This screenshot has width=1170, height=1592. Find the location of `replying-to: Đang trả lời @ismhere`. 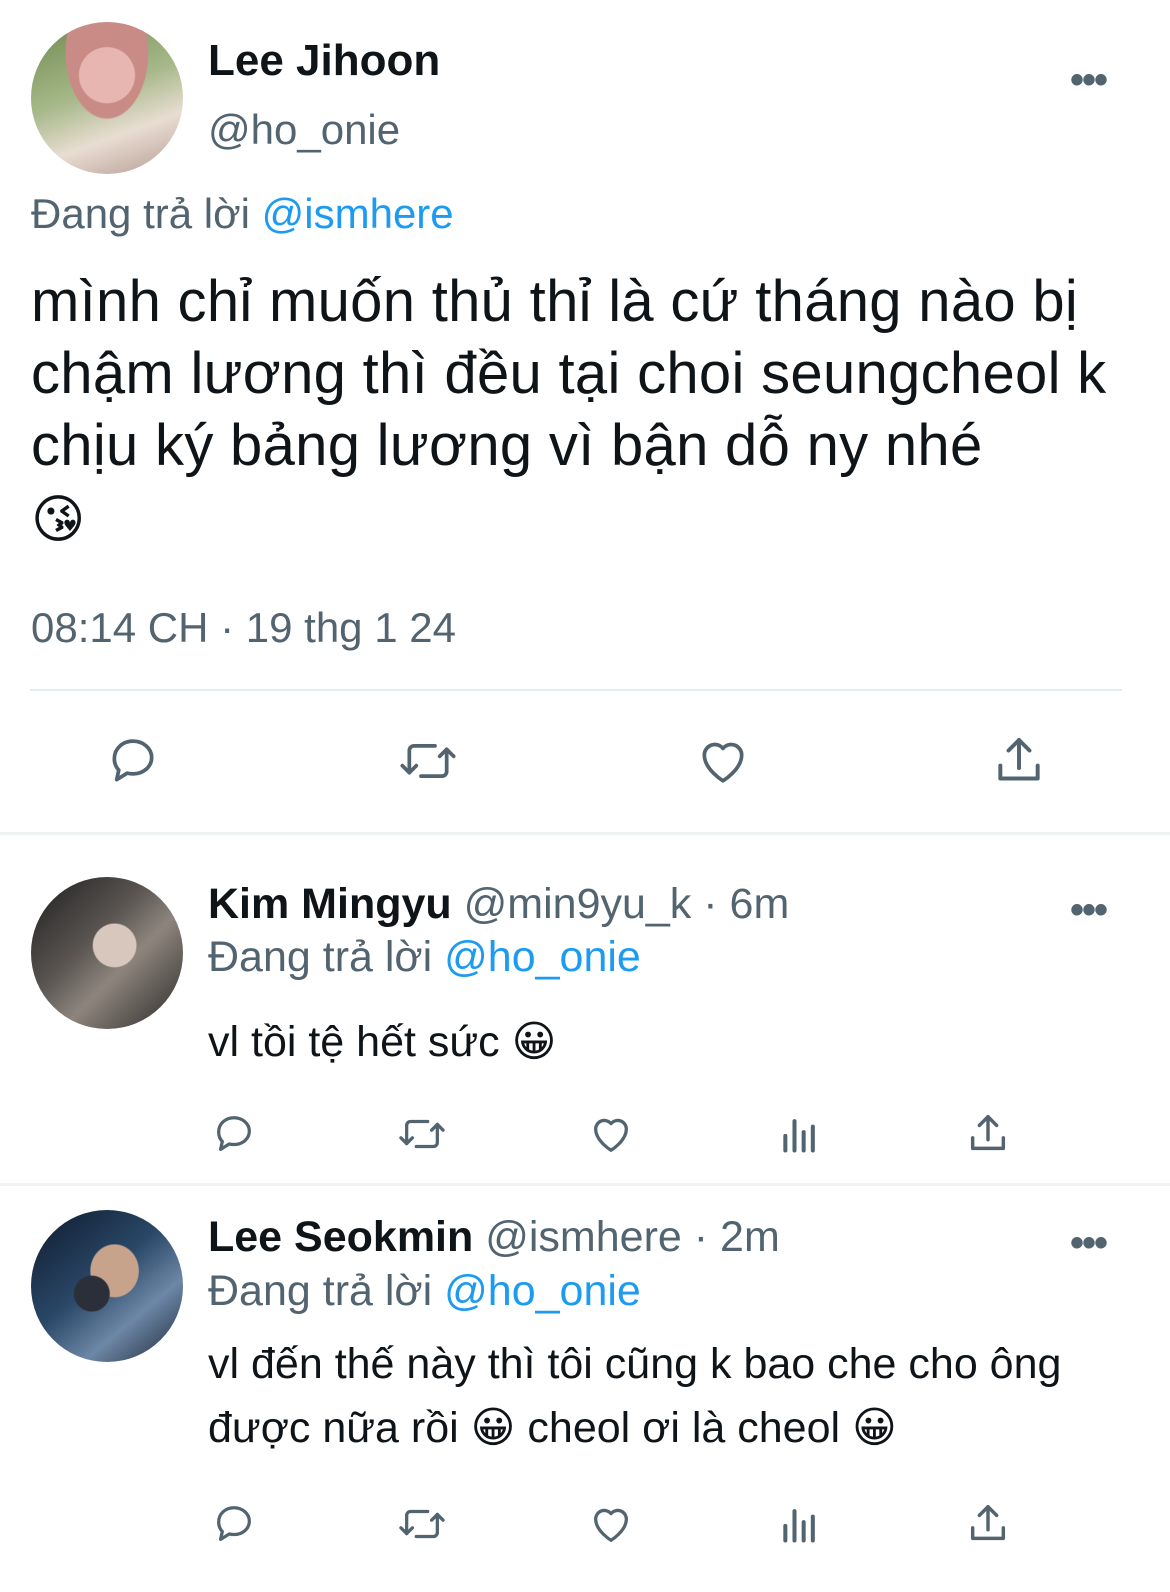

replying-to: Đang trả lời @ismhere is located at coordinates (242, 214).